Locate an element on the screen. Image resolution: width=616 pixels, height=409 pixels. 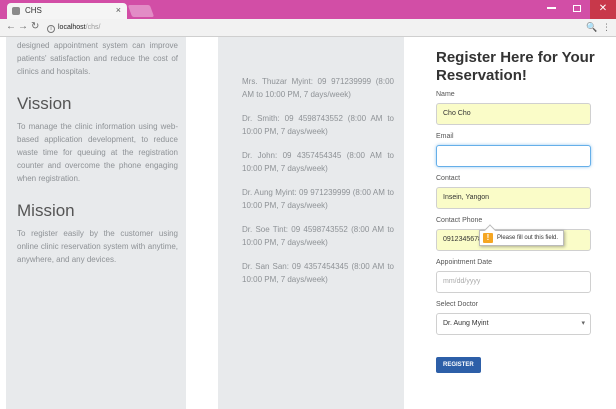
url-path: /chs/ is located at coordinates (93, 27).